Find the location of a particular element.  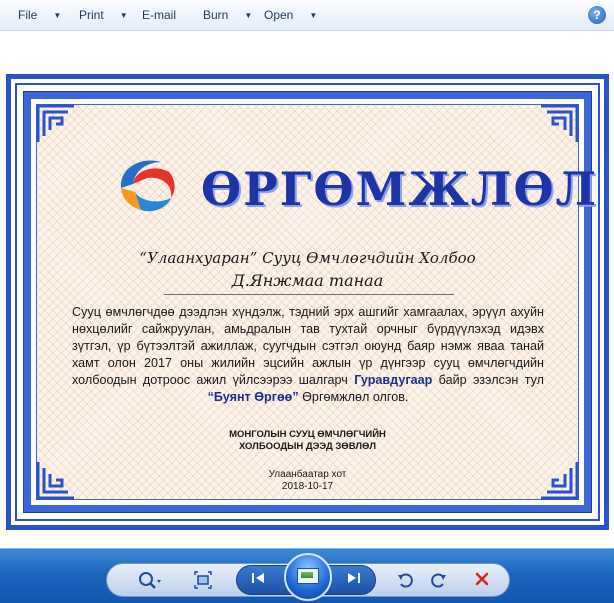

award-name-highlight: “Буянт Өргөө” is located at coordinates (253, 397).